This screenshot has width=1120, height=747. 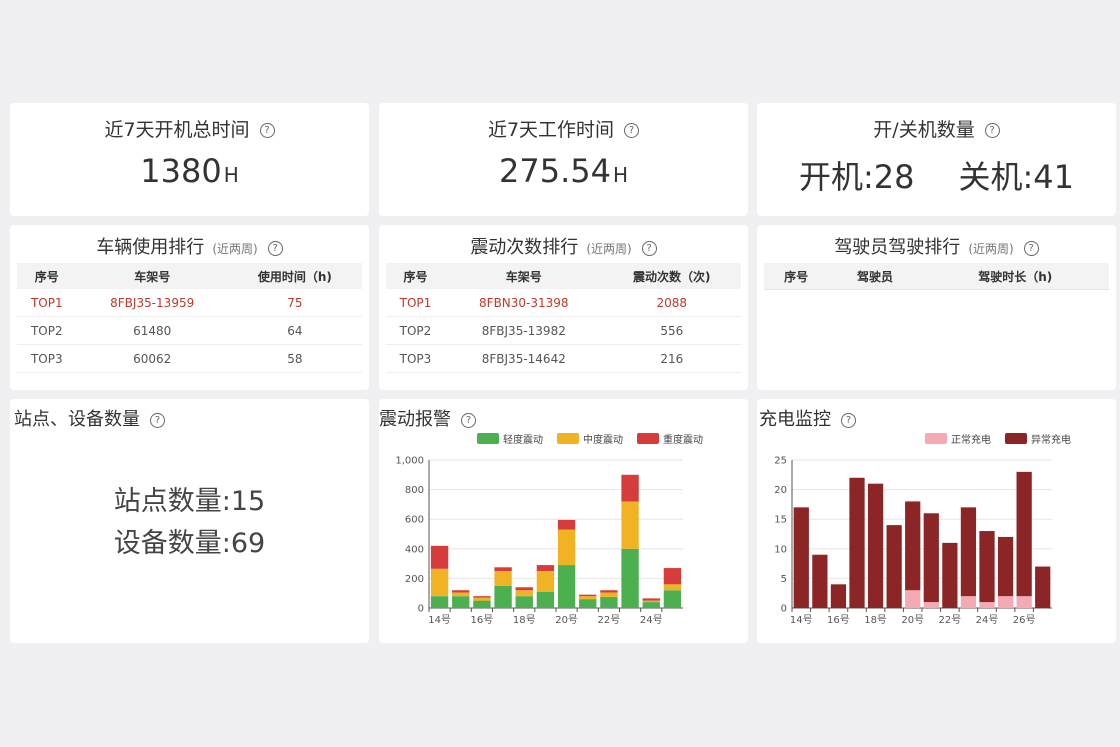 I want to click on kpi-title: 开/关机数量?, so click(x=936, y=128).